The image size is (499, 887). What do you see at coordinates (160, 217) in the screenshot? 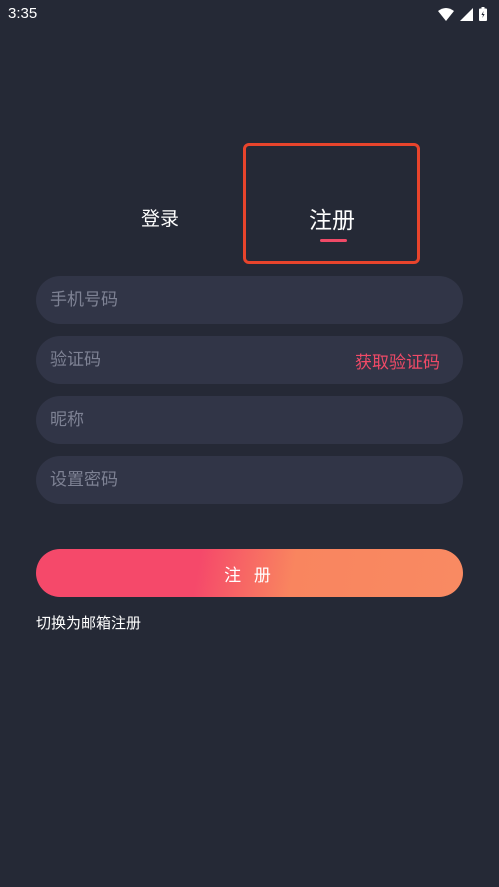
I see `tab-login: 登录` at bounding box center [160, 217].